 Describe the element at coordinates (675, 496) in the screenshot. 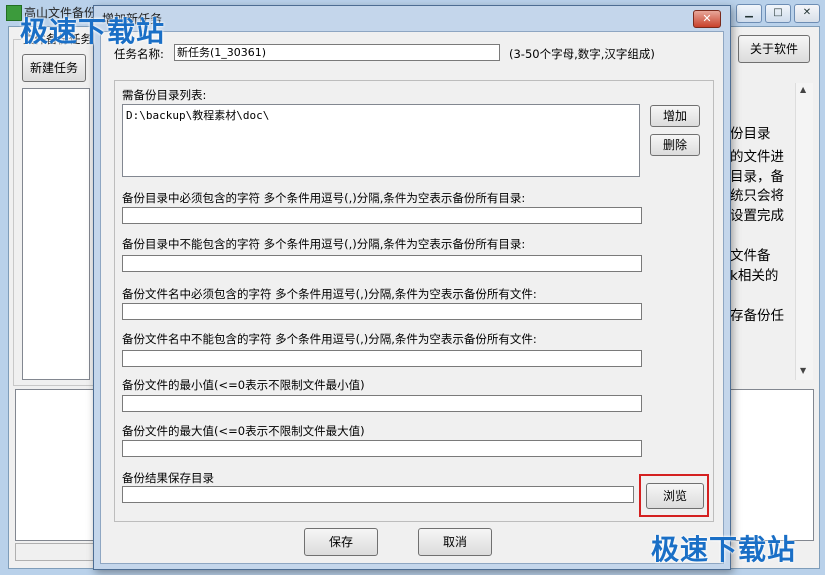

I see `browse-button: 浏览` at that location.